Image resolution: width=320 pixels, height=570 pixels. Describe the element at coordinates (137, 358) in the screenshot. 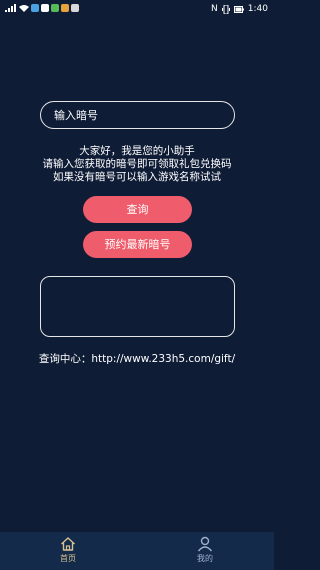

I see `query-center-link: 查询中心：http://www.233h5.com/gift/` at that location.